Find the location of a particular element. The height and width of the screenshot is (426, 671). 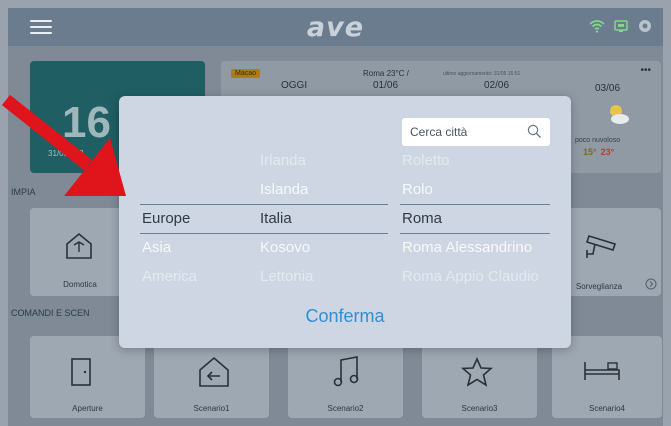

section-comandi-title: COMANDI E SCEN is located at coordinates (50, 313).